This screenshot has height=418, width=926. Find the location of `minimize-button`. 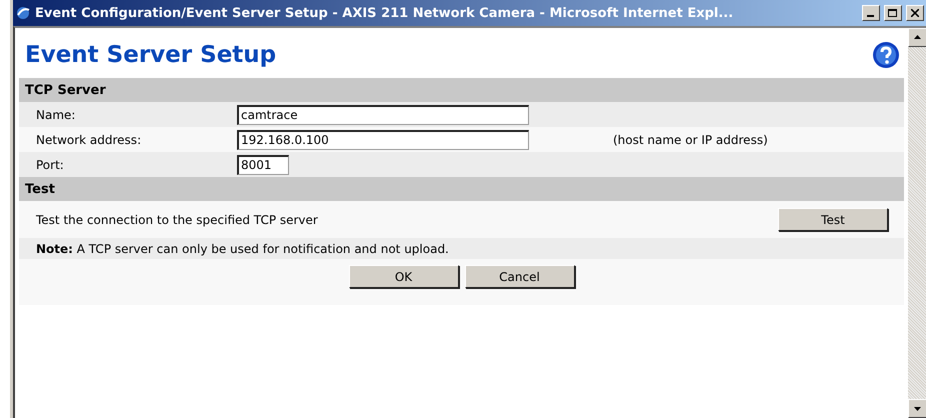

minimize-button is located at coordinates (871, 13).